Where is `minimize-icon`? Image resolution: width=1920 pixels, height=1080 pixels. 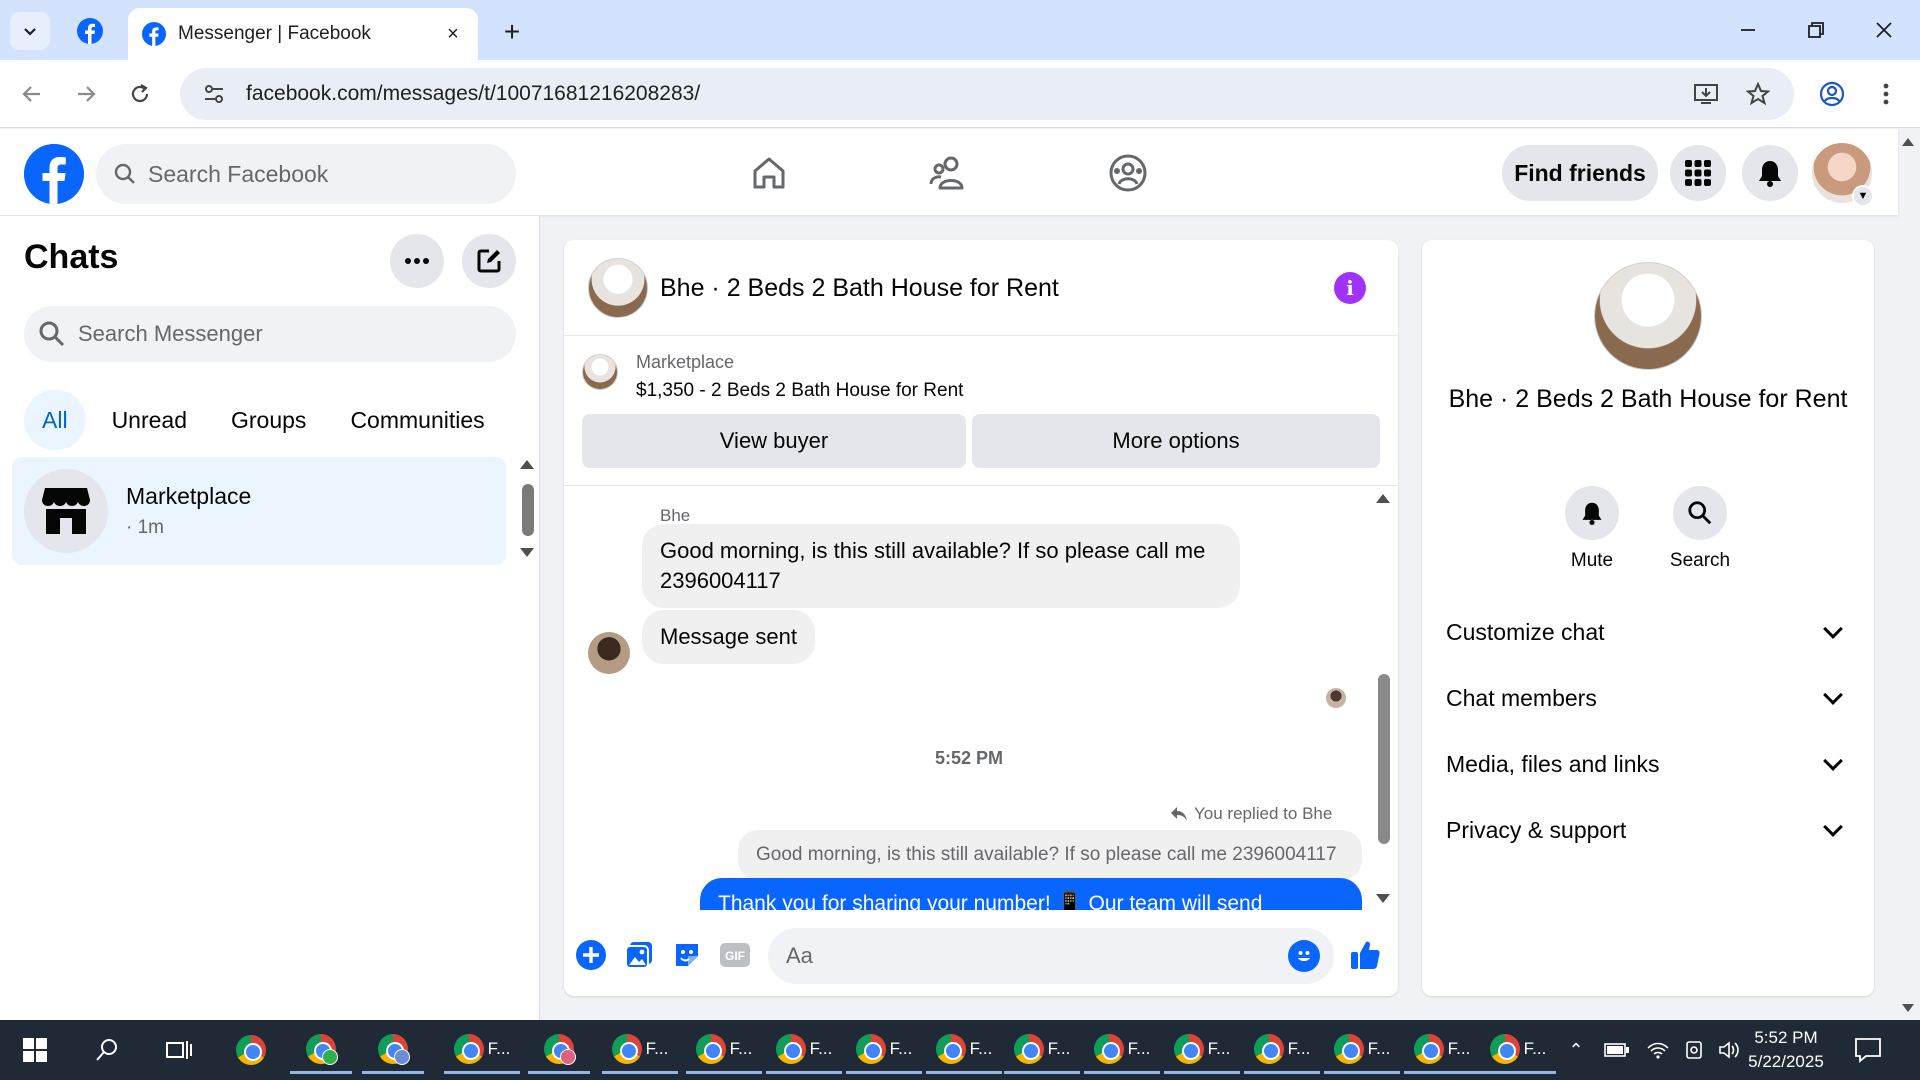 minimize-icon is located at coordinates (1748, 30).